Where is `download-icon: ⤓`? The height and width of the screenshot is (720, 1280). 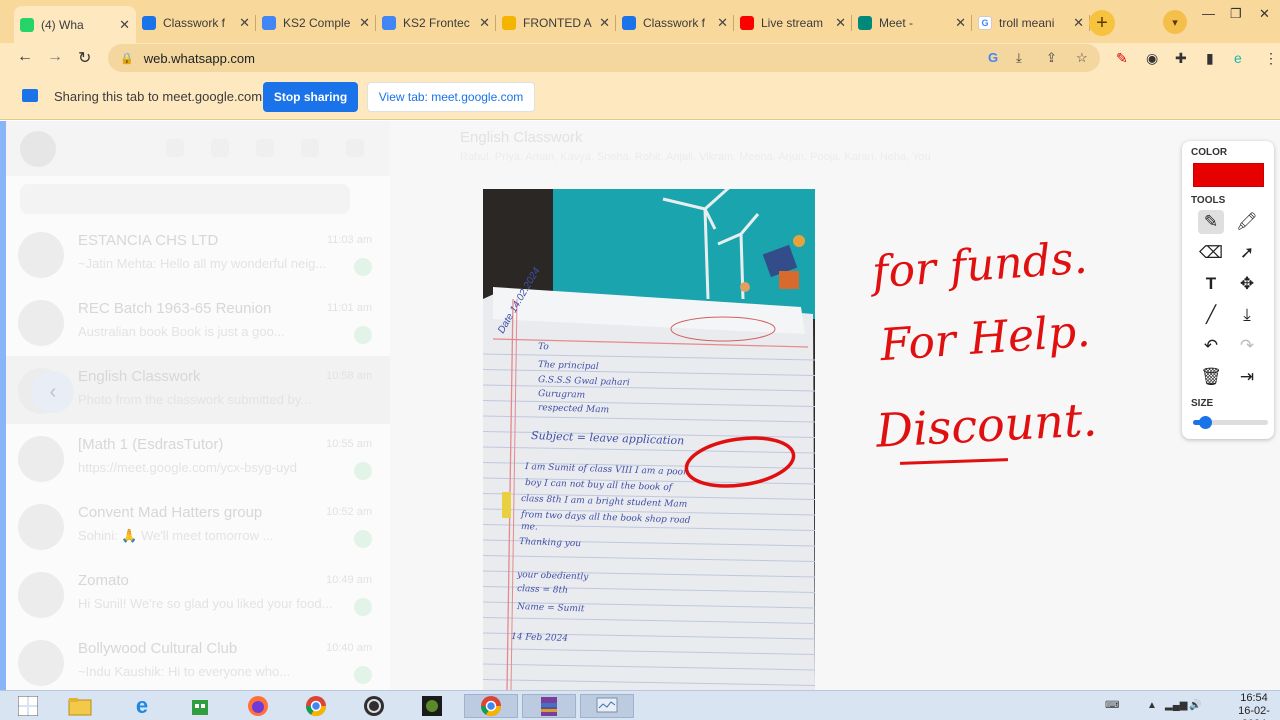
download-icon: ⤓ is located at coordinates (1247, 315).